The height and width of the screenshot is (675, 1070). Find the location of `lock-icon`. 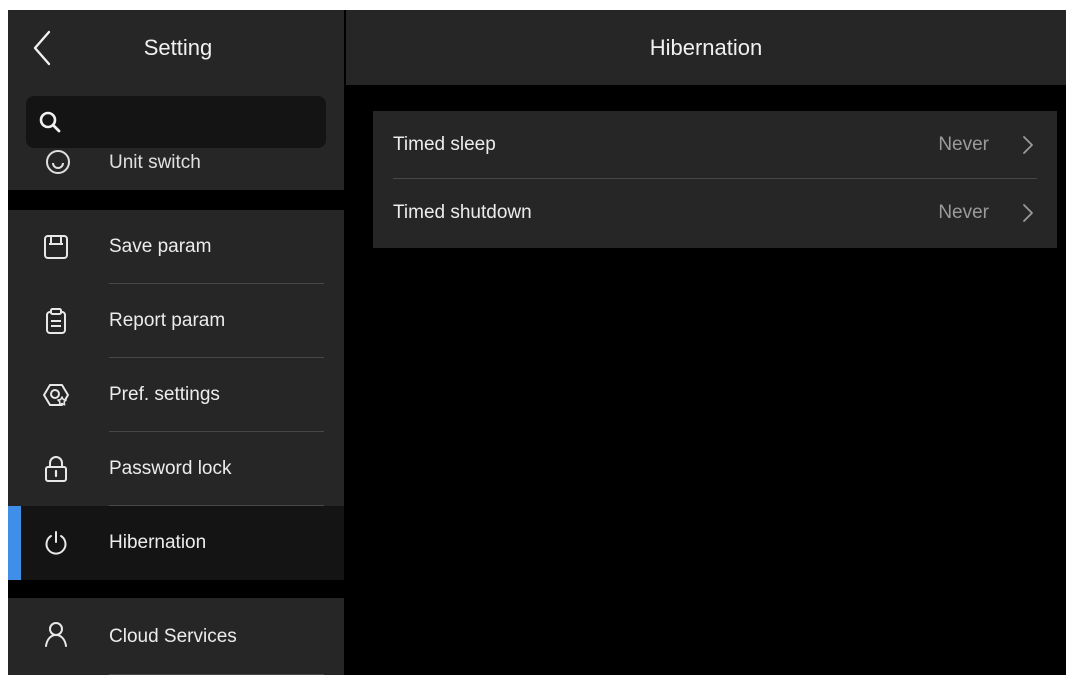

lock-icon is located at coordinates (56, 469).